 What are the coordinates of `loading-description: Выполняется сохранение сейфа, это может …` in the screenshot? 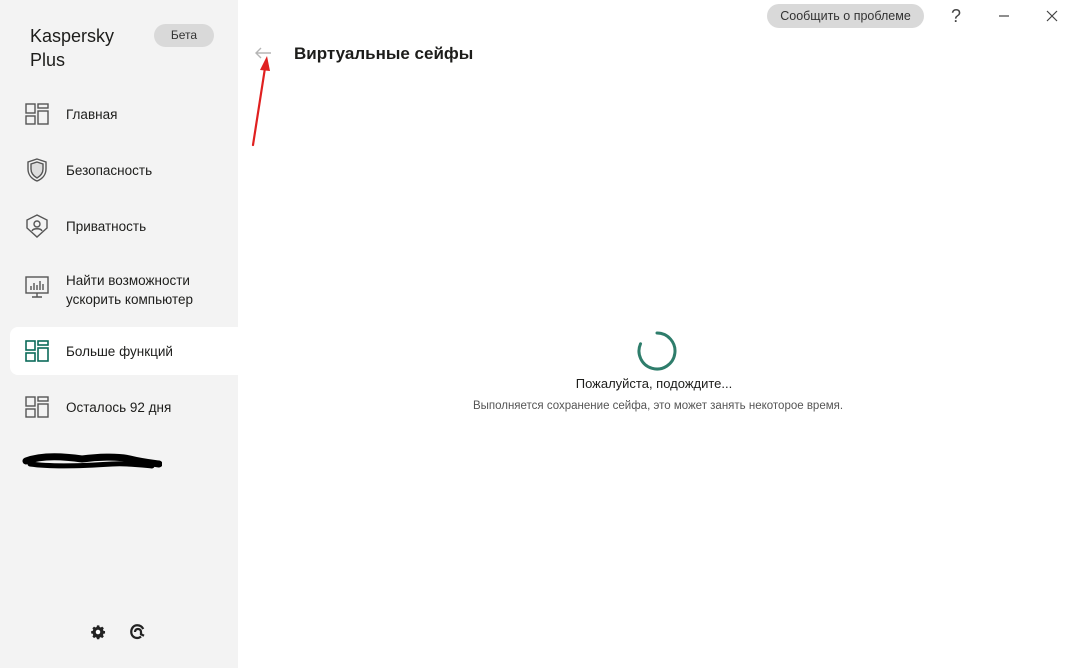 It's located at (658, 406).